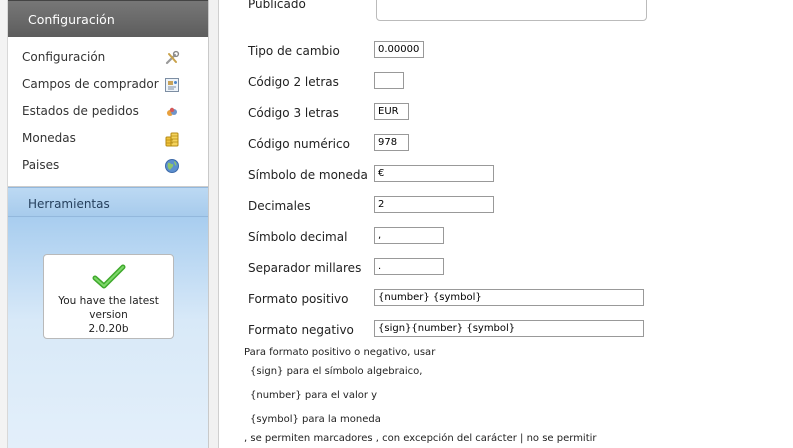 The image size is (793, 448). I want to click on field-row-formato-negativo: Formato negativo, so click(520, 330).